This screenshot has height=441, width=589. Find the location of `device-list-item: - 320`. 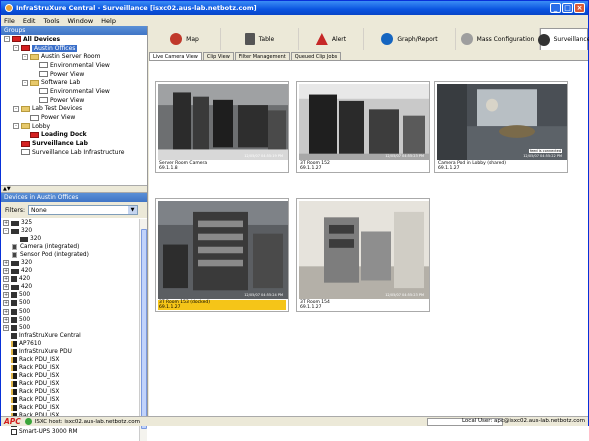

device-list-item: - 320 is located at coordinates (70, 231).